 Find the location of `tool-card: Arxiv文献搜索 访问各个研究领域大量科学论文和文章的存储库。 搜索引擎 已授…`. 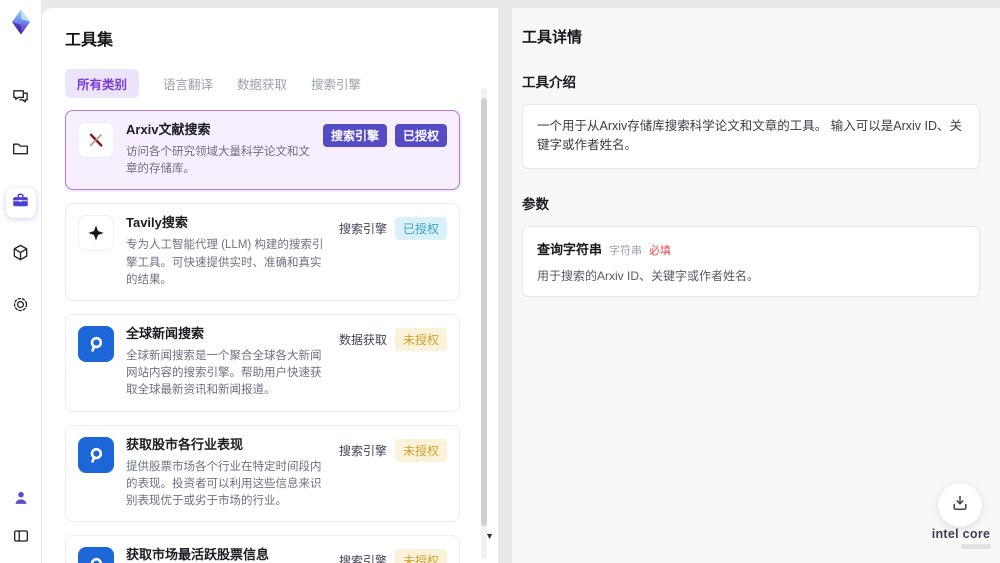

tool-card: Arxiv文献搜索 访问各个研究领域大量科学论文和文章的存储库。 搜索引擎 已授… is located at coordinates (262, 150).